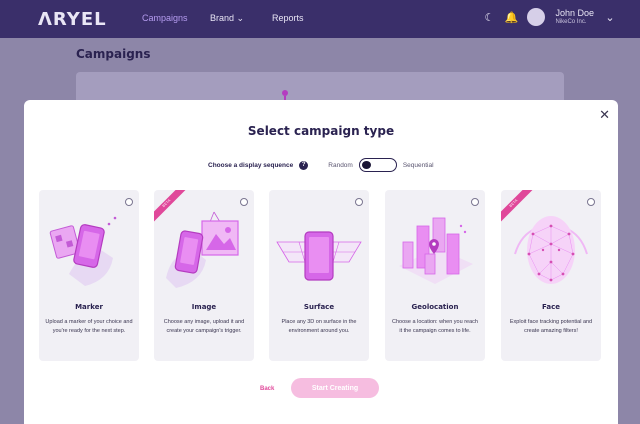 The height and width of the screenshot is (424, 640). I want to click on sequence-label: Choose a display sequence, so click(251, 165).